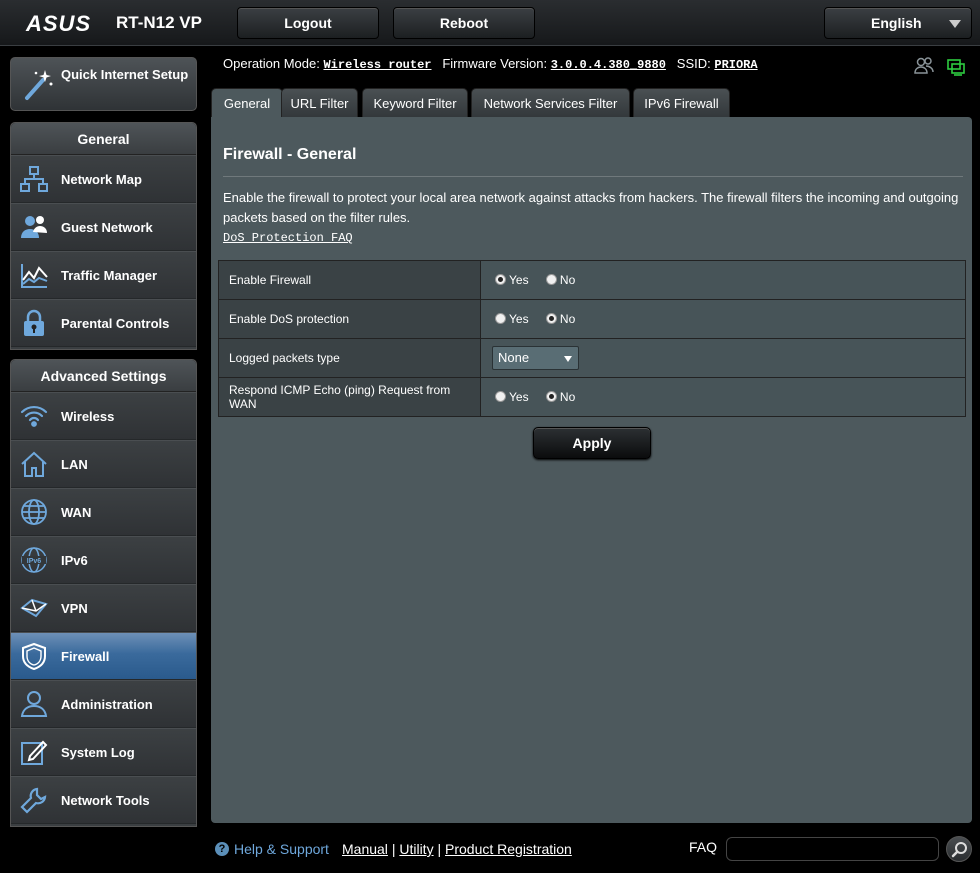 This screenshot has width=980, height=873. I want to click on sidebar-item-network-tools: Network Tools, so click(103, 800).